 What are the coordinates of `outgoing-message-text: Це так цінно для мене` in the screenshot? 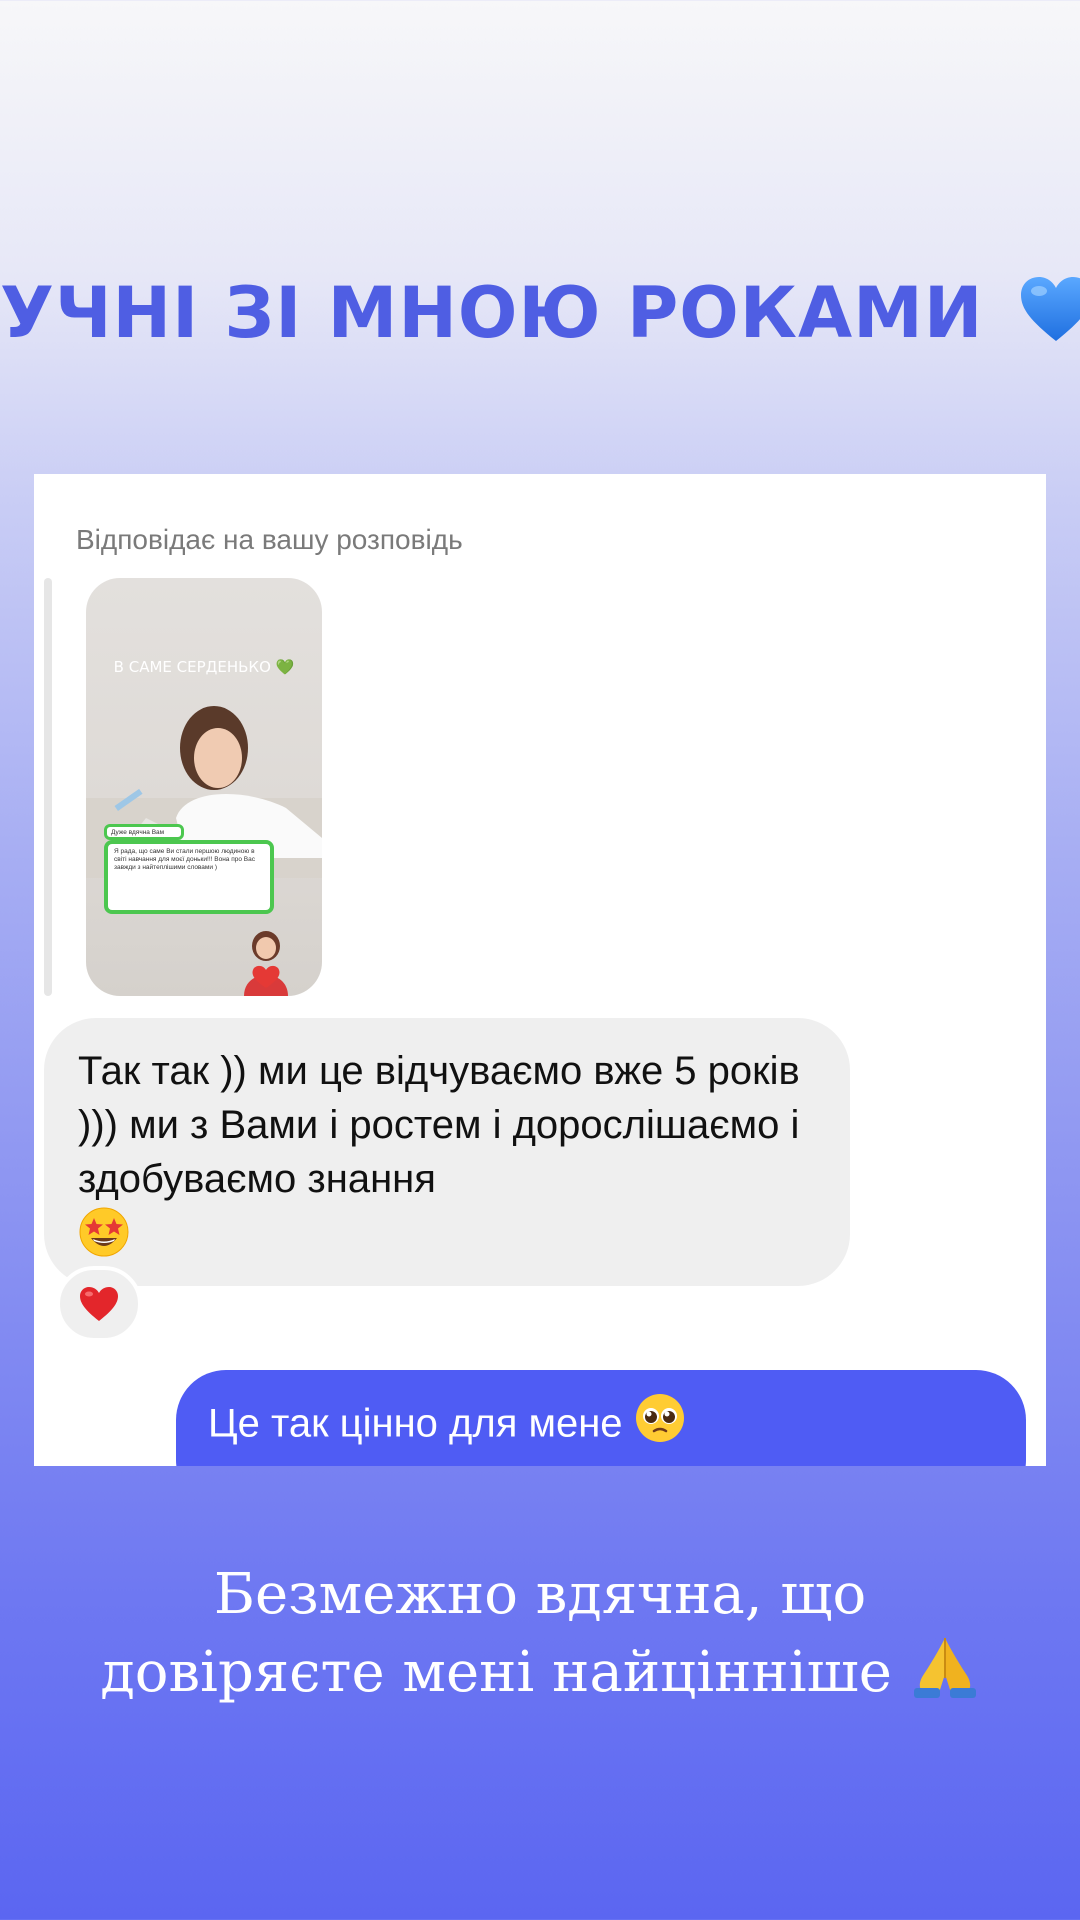 It's located at (601, 1426).